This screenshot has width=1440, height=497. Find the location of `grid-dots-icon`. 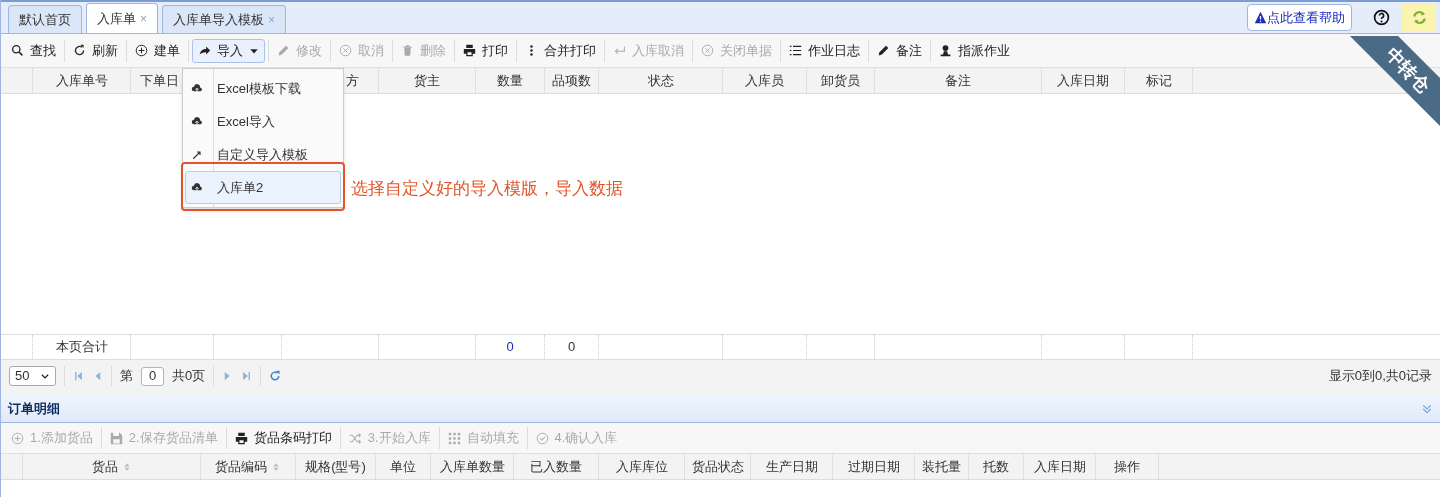

grid-dots-icon is located at coordinates (454, 438).